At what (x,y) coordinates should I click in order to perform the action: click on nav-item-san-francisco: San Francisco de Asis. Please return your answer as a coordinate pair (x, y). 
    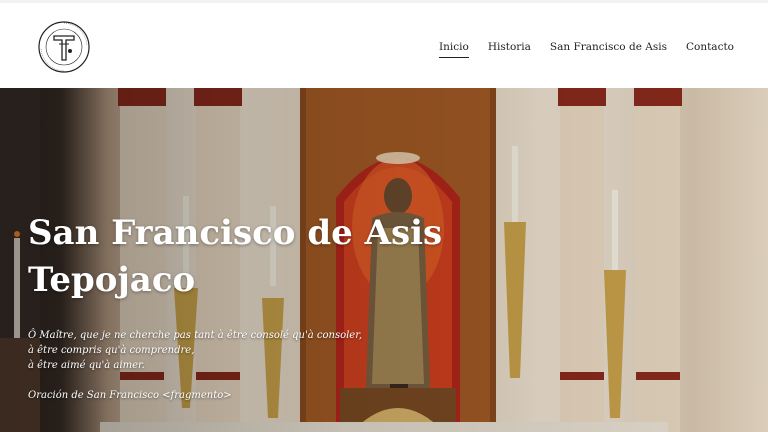
    Looking at the image, I should click on (608, 49).